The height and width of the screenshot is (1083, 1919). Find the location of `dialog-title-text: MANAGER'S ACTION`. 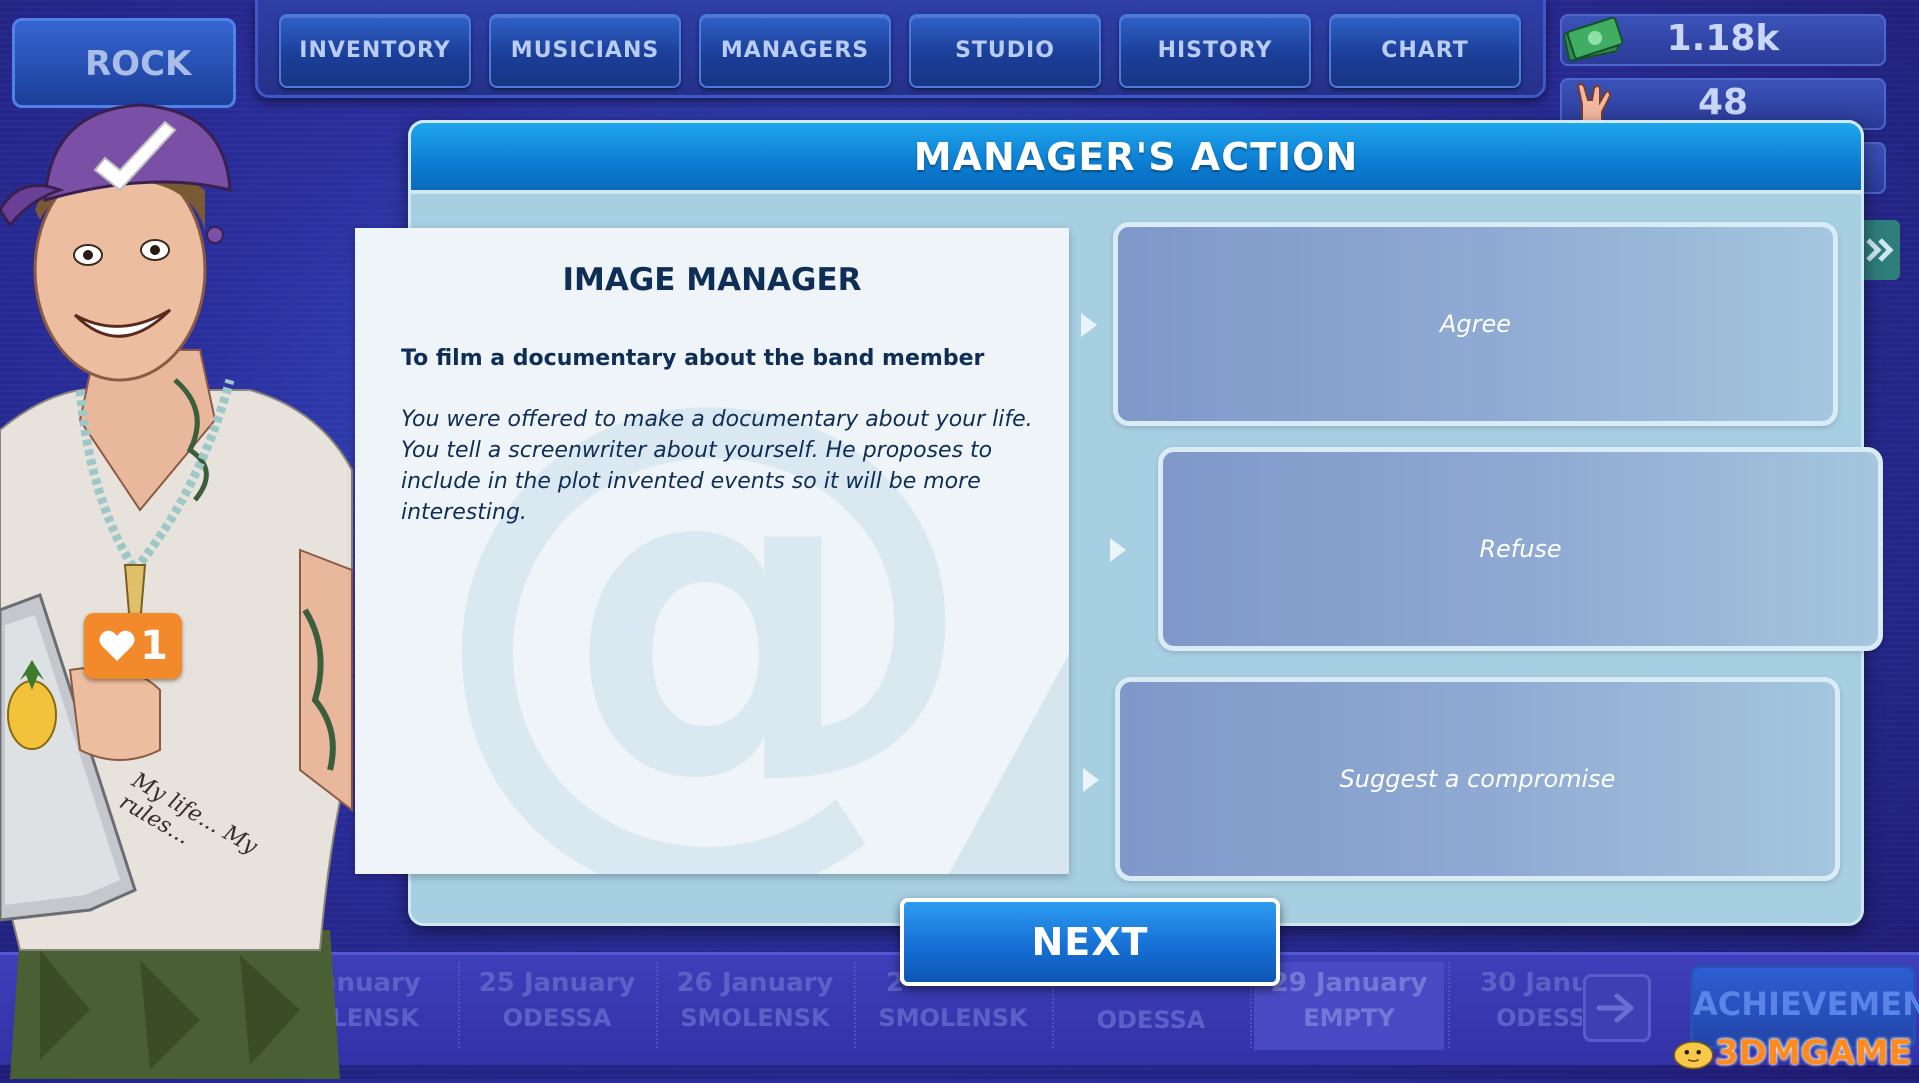

dialog-title-text: MANAGER'S ACTION is located at coordinates (1136, 157).